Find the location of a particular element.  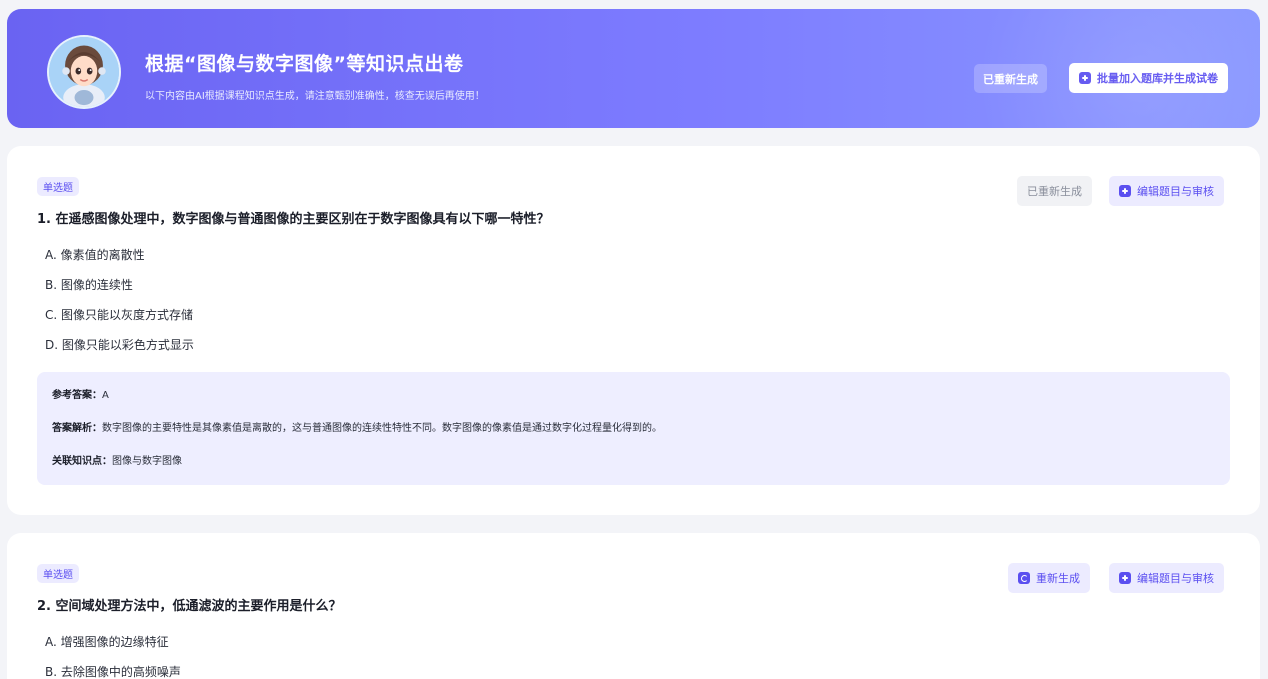

page-subtitle: 以下内容由AI根据课程知识点生成，请注意甄别准确性，核查无误后再使用！ is located at coordinates (315, 96).